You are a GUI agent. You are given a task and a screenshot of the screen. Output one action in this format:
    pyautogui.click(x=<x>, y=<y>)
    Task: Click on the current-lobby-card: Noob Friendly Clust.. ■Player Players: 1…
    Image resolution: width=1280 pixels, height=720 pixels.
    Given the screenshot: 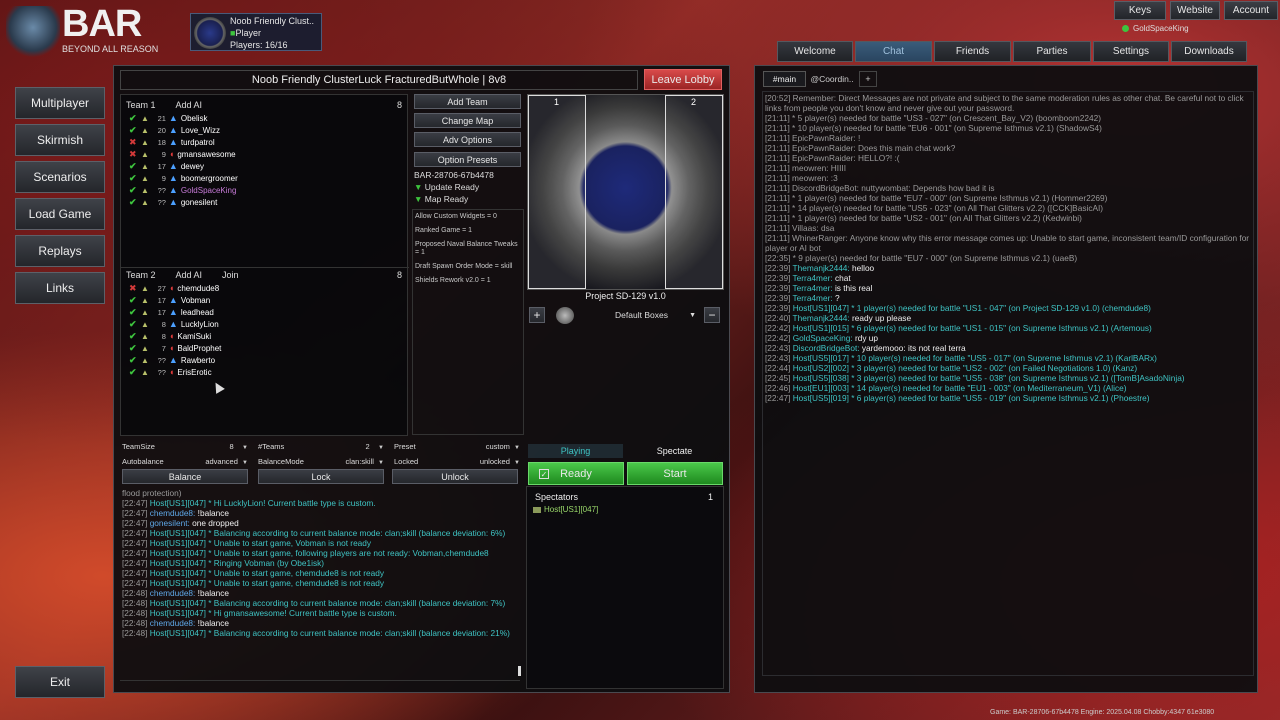 What is the action you would take?
    pyautogui.click(x=256, y=32)
    